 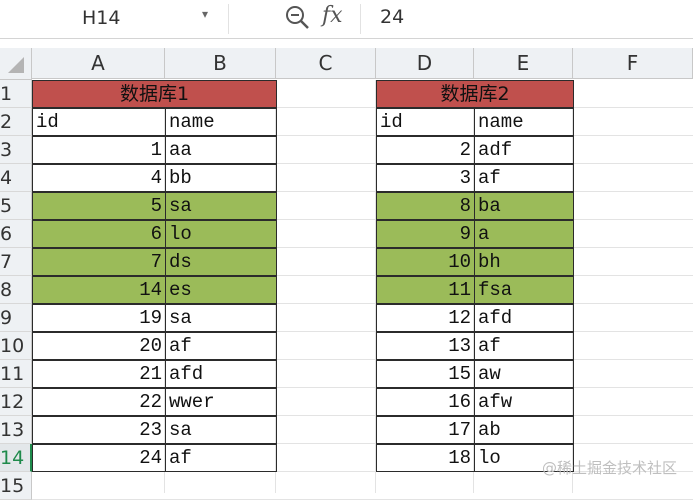 I want to click on table1-id-cell: 6, so click(x=99, y=234).